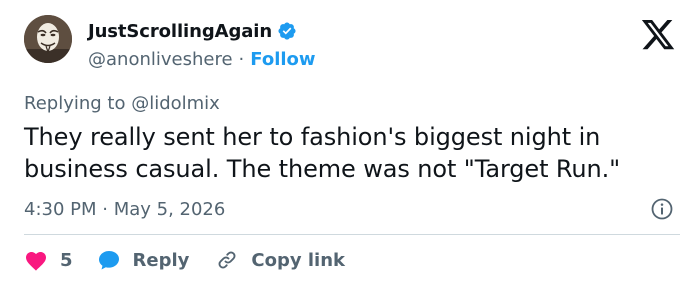 The width and height of the screenshot is (700, 287). What do you see at coordinates (66, 260) in the screenshot?
I see `like-count: 5` at bounding box center [66, 260].